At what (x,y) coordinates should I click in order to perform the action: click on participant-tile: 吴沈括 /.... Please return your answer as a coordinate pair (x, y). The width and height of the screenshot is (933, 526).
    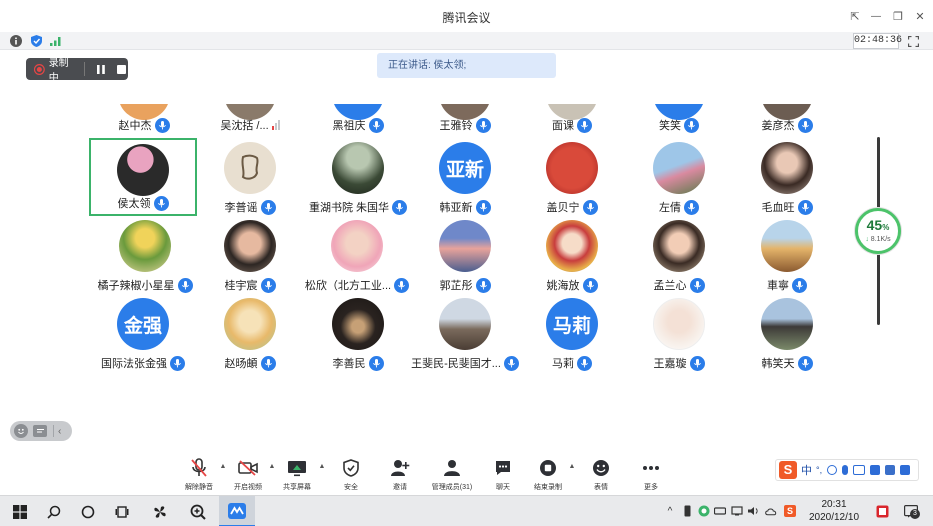
    Looking at the image, I should click on (250, 119).